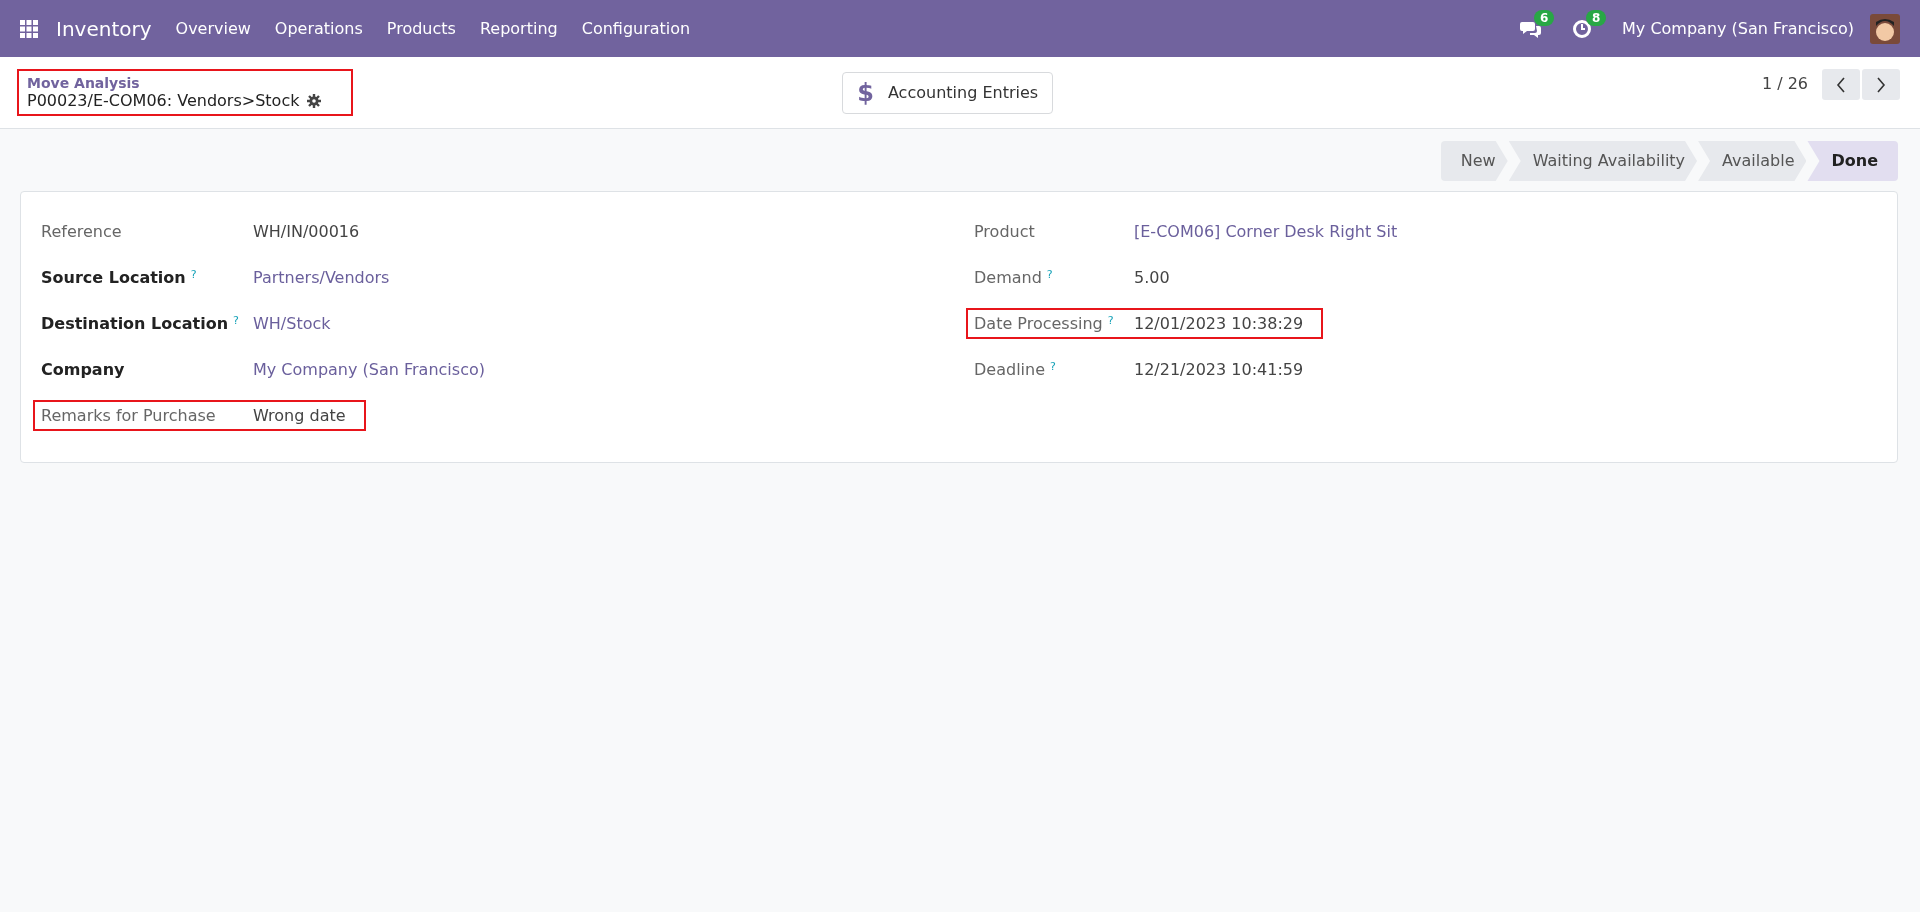 The height and width of the screenshot is (912, 1920). I want to click on messages-count-badge: 6, so click(1544, 17).